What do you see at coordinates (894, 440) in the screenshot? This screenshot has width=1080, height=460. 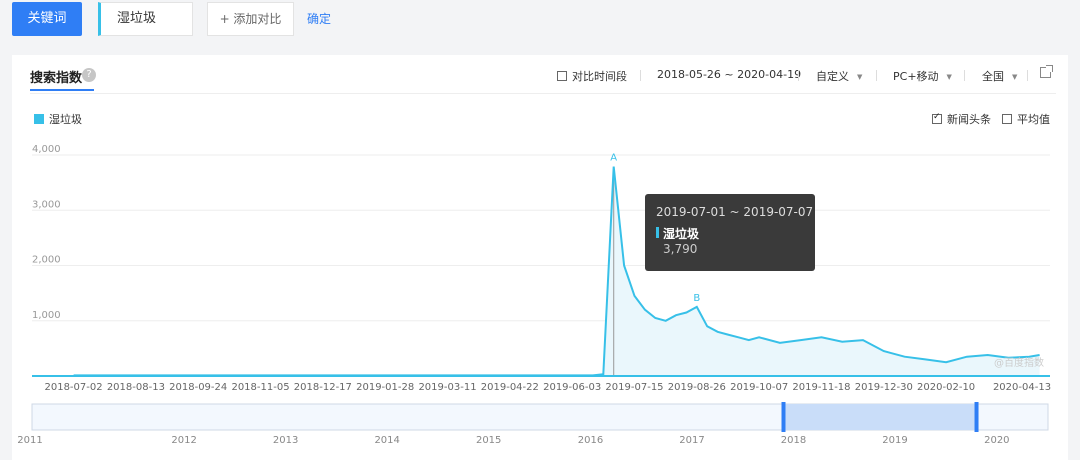 I see `overview-year-label: 2019` at bounding box center [894, 440].